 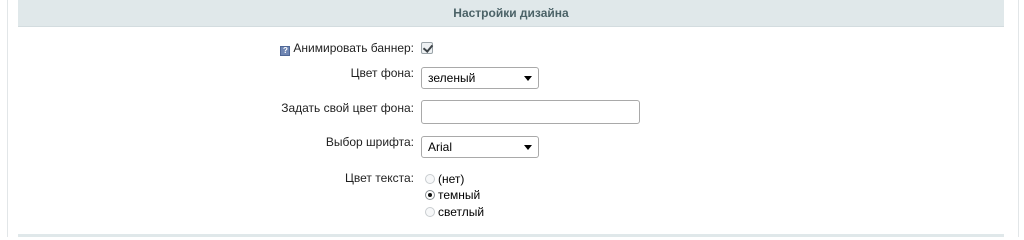 I want to click on text-color-option-dark: темный, so click(x=452, y=195).